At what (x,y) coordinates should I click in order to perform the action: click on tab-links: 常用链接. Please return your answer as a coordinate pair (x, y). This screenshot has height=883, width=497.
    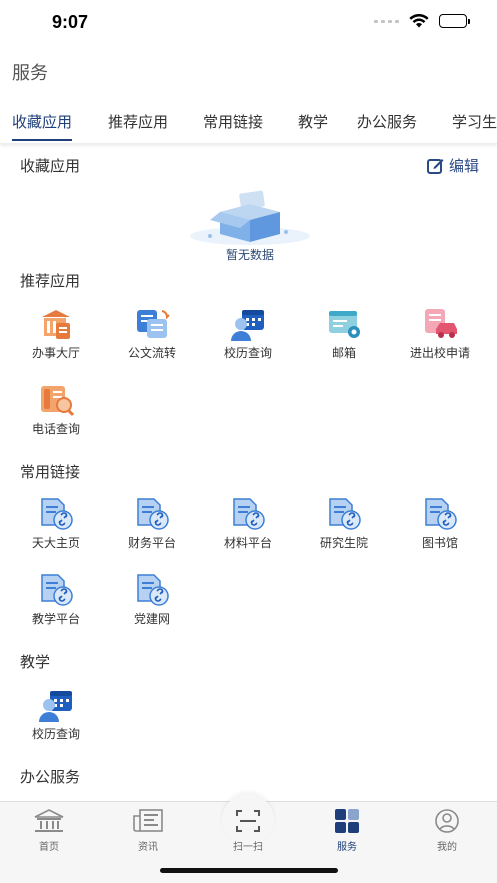
    Looking at the image, I should click on (233, 121).